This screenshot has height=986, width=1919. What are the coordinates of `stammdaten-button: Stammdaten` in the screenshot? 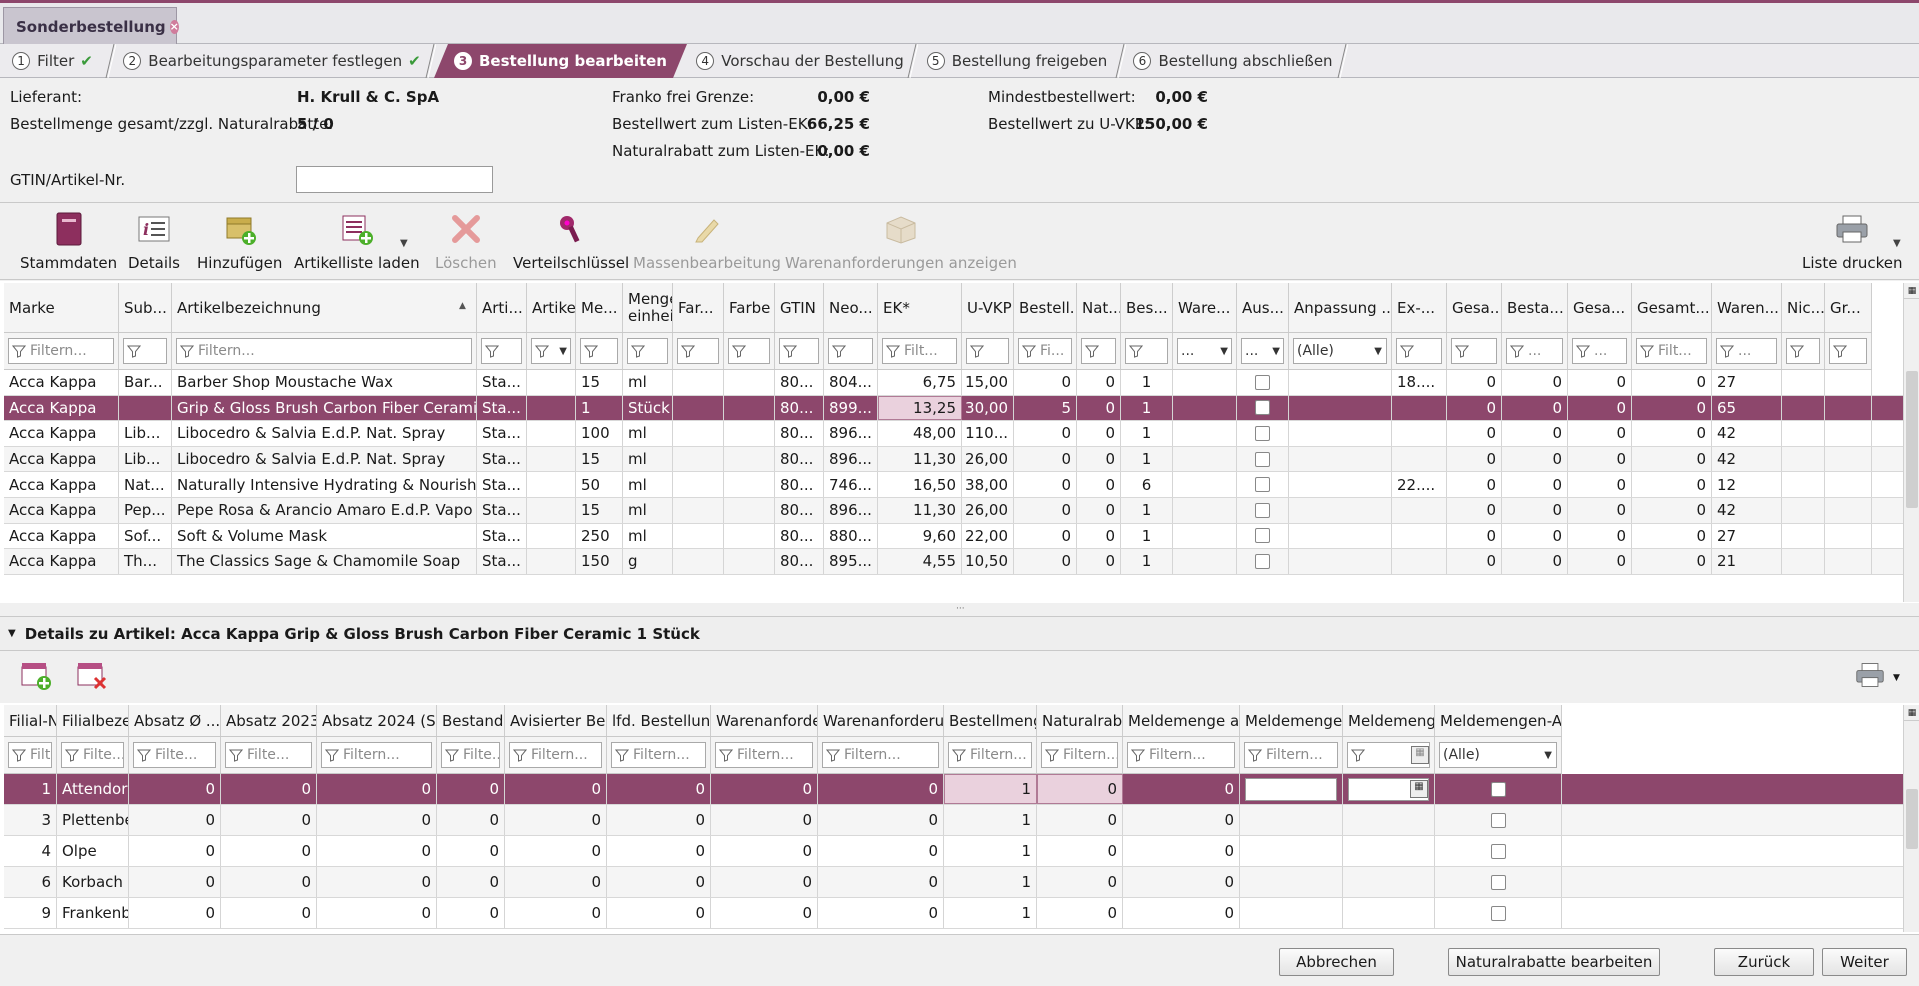 It's located at (68, 242).